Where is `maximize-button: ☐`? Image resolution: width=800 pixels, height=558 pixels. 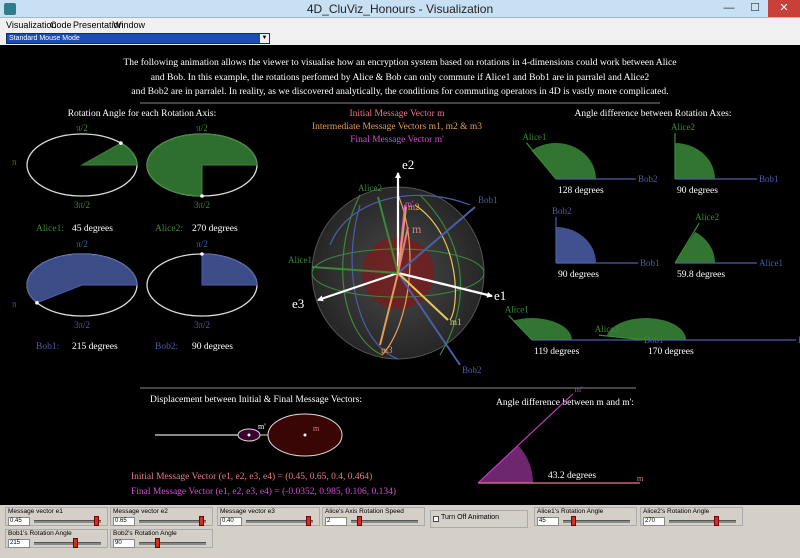
maximize-button: ☐ is located at coordinates (755, 8).